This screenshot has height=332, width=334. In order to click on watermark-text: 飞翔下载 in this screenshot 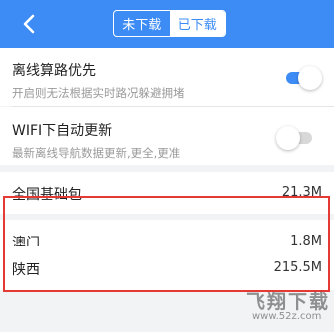, I will do `click(288, 302)`.